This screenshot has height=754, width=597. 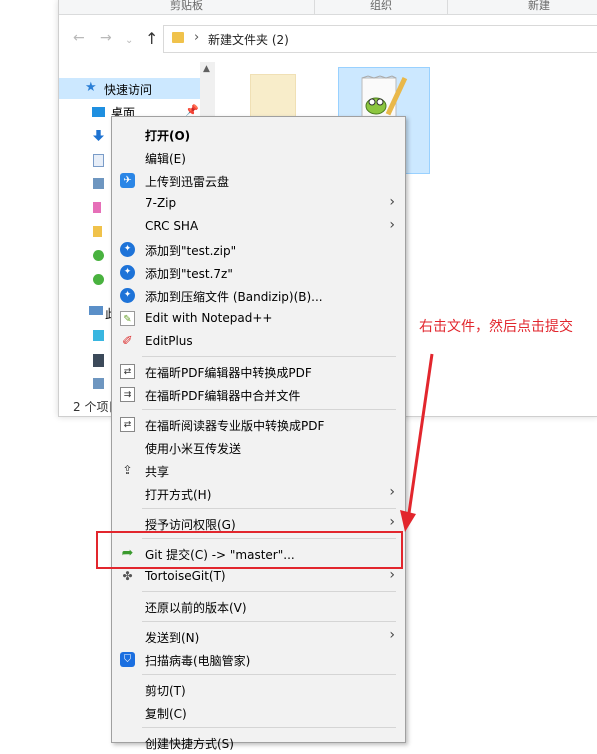 What do you see at coordinates (157, 472) in the screenshot?
I see `menu-item-label: 共享` at bounding box center [157, 472].